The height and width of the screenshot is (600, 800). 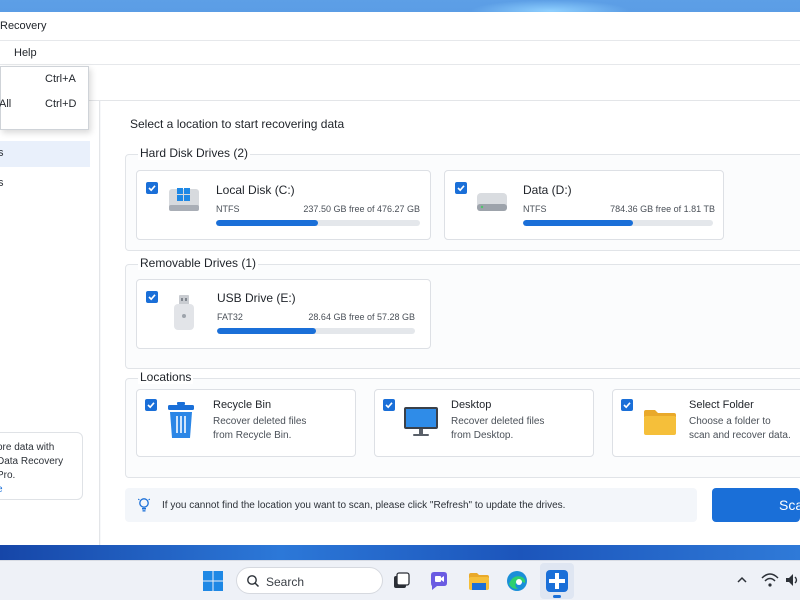 What do you see at coordinates (230, 317) in the screenshot?
I see `drive-filesystem: FAT32` at bounding box center [230, 317].